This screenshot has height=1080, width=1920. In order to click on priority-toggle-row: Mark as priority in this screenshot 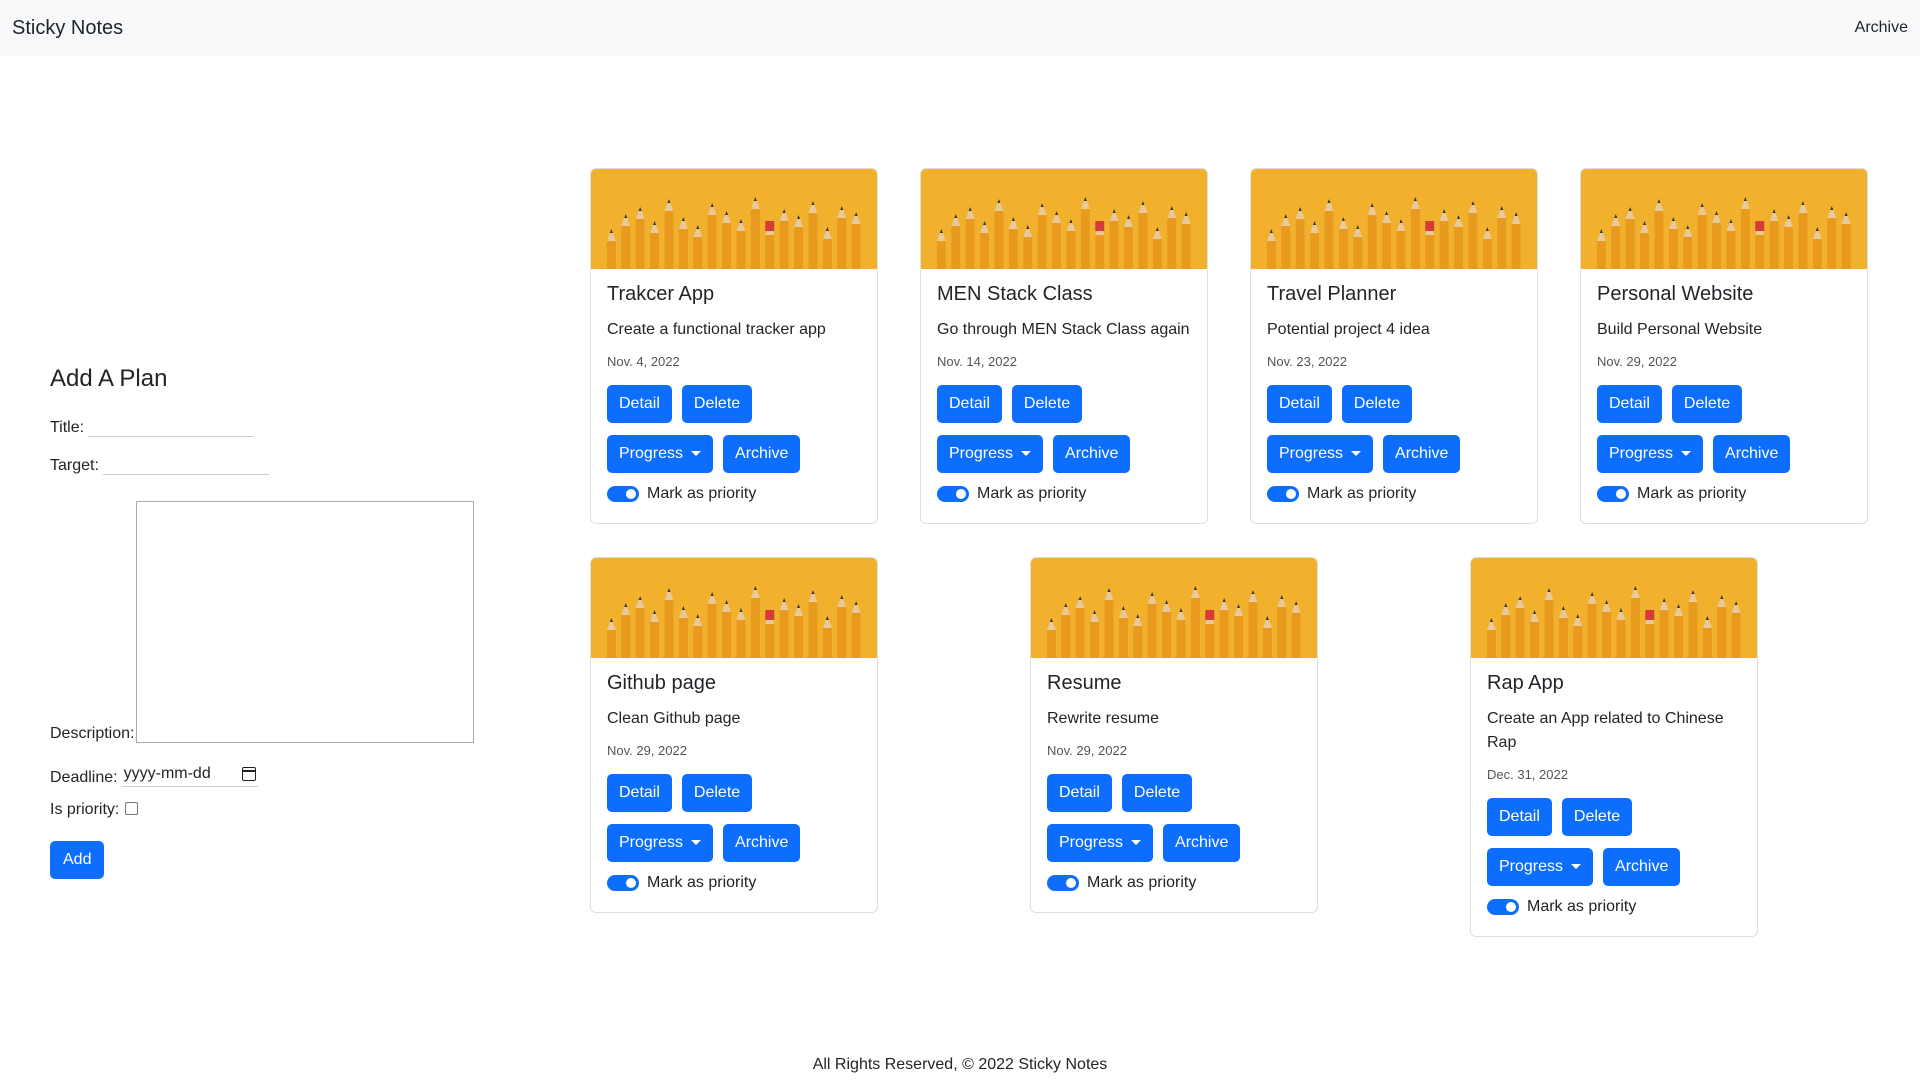, I will do `click(1174, 883)`.